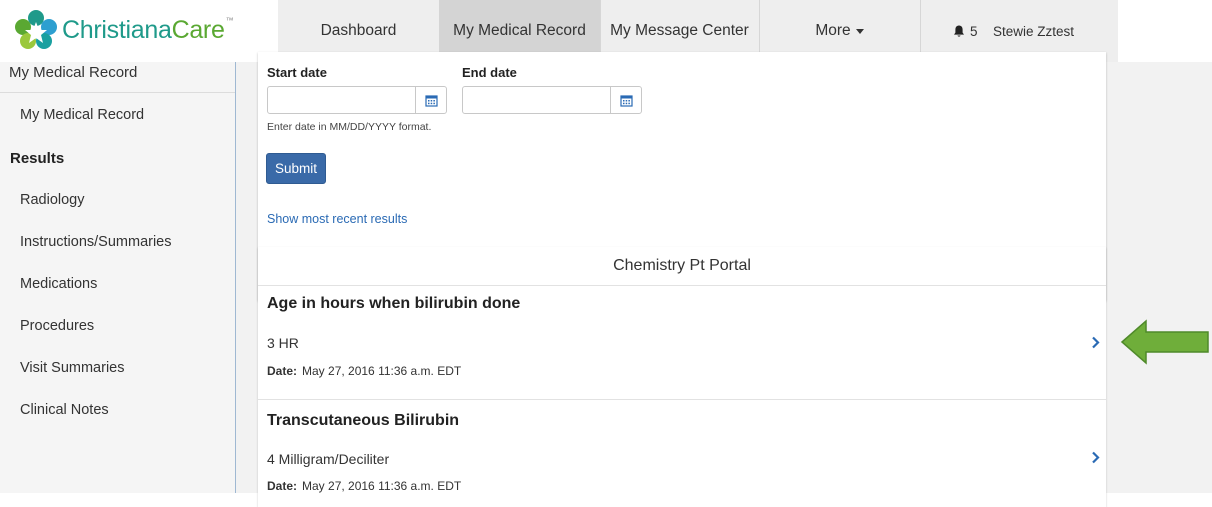 This screenshot has width=1212, height=507. What do you see at coordinates (859, 31) in the screenshot?
I see `caret-down-icon` at bounding box center [859, 31].